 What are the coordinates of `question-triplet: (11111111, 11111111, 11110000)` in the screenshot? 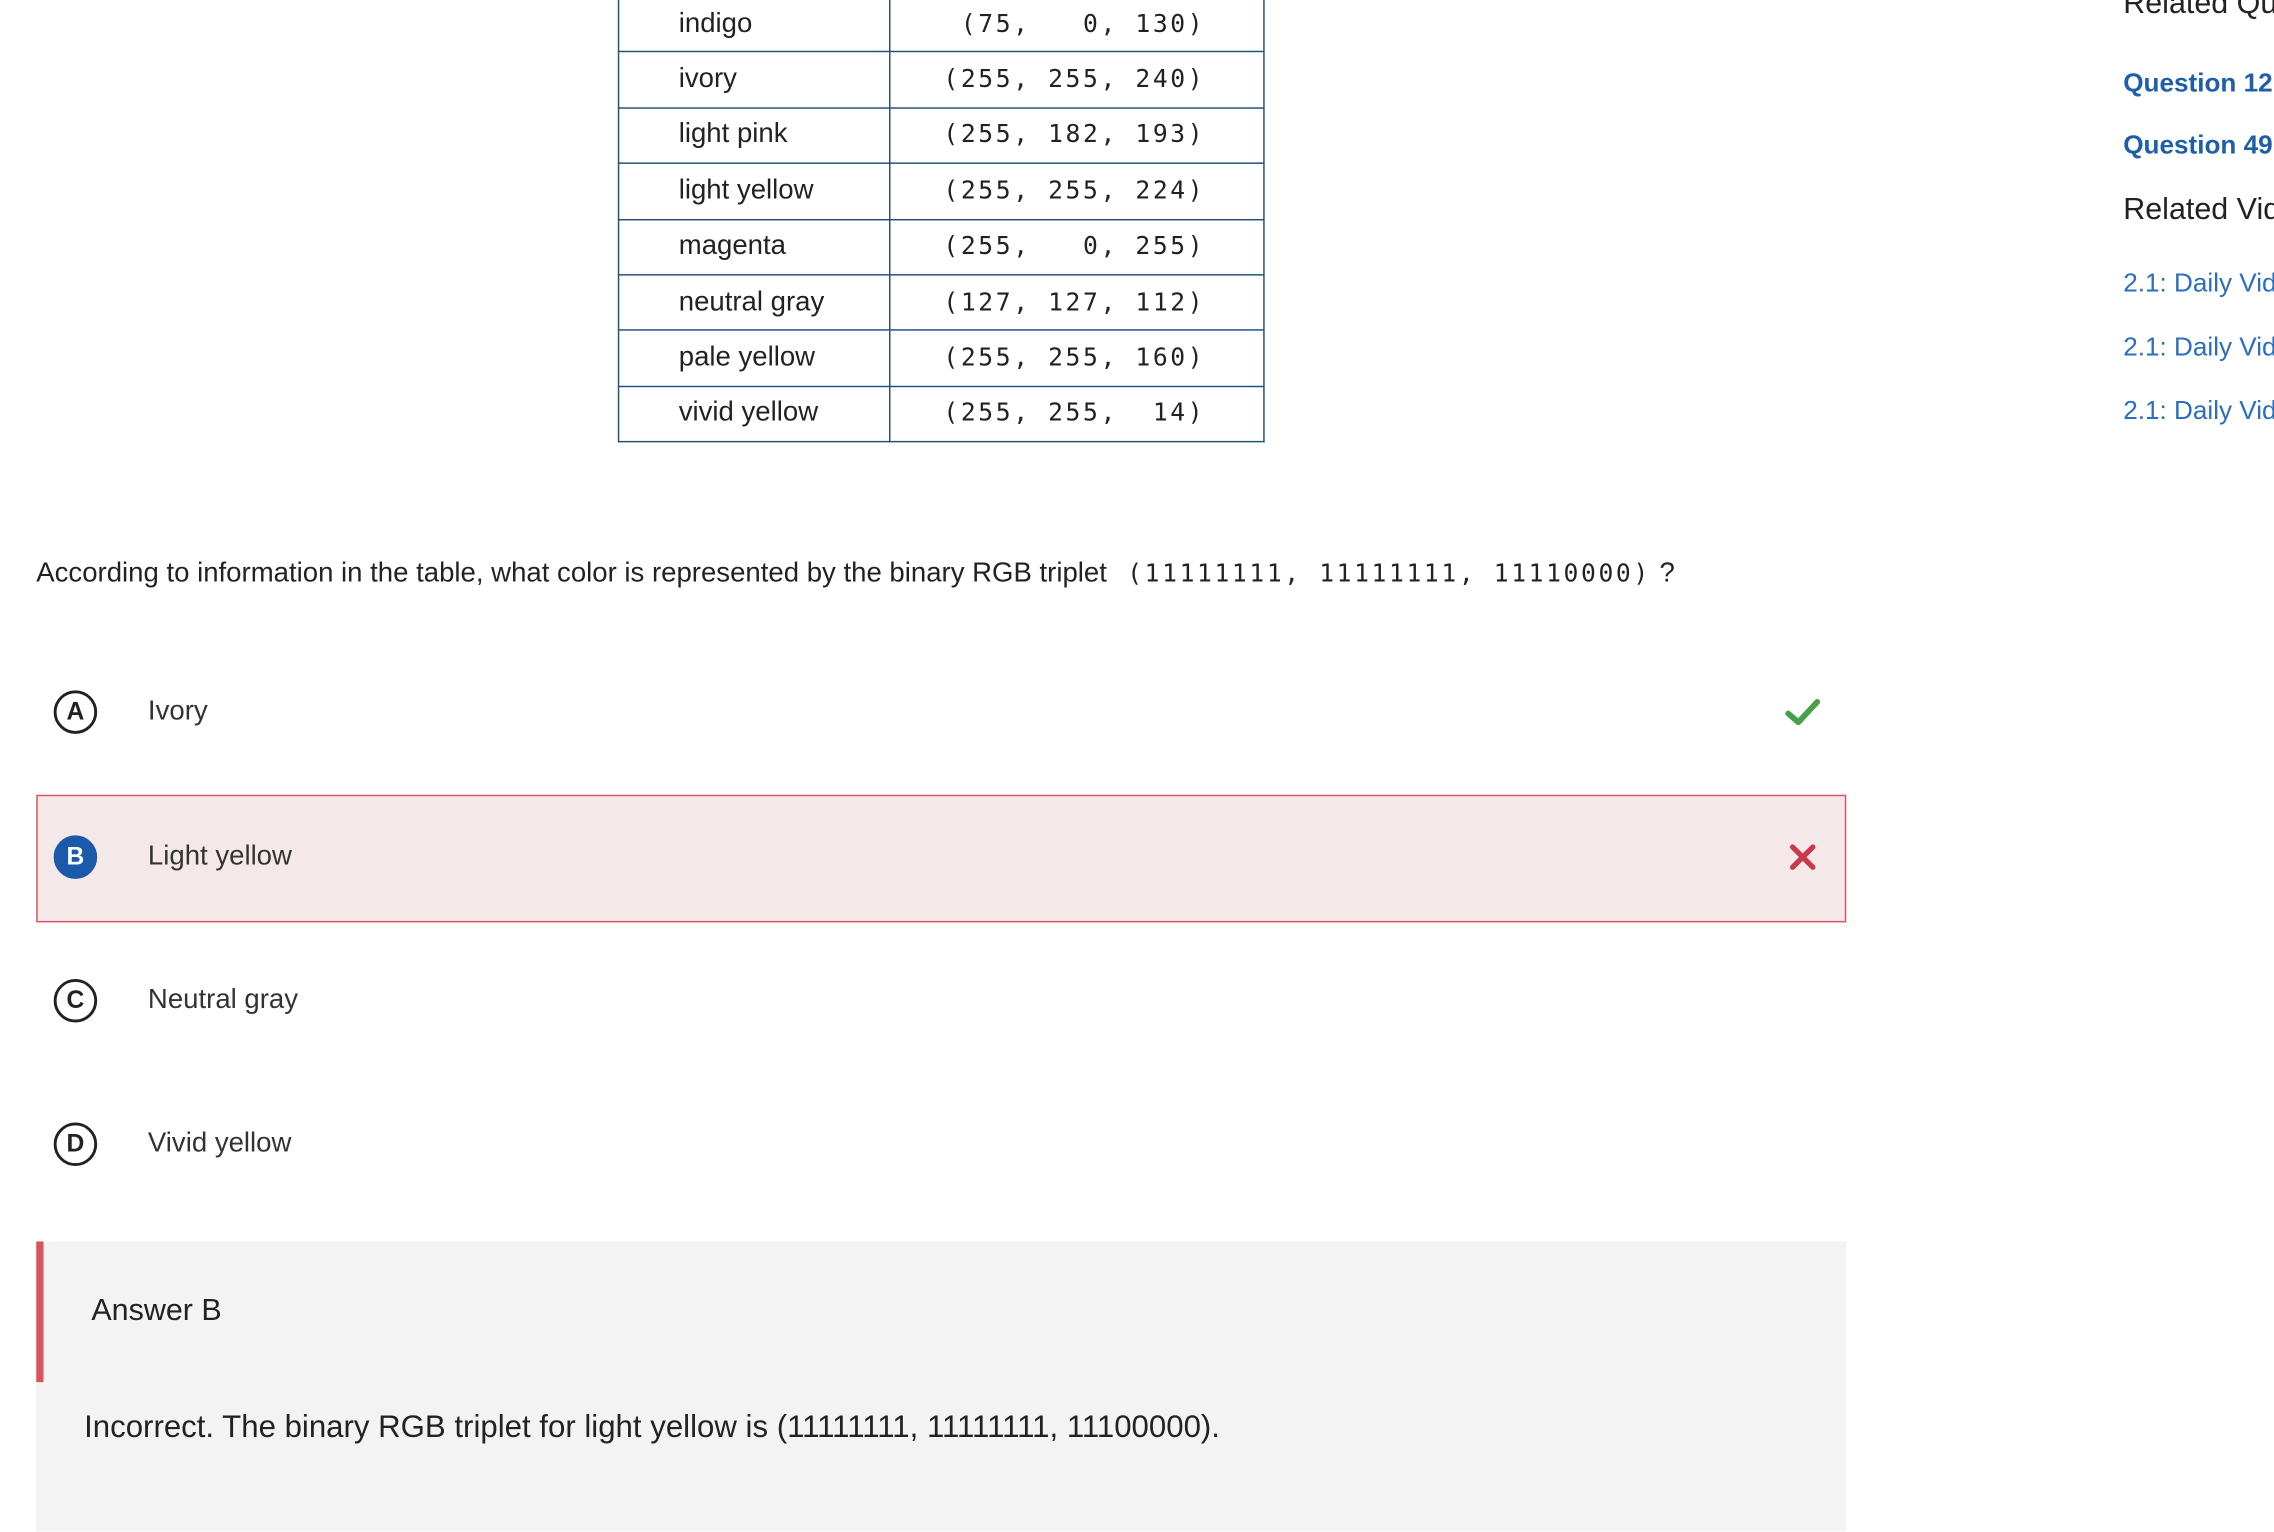 It's located at (1389, 574).